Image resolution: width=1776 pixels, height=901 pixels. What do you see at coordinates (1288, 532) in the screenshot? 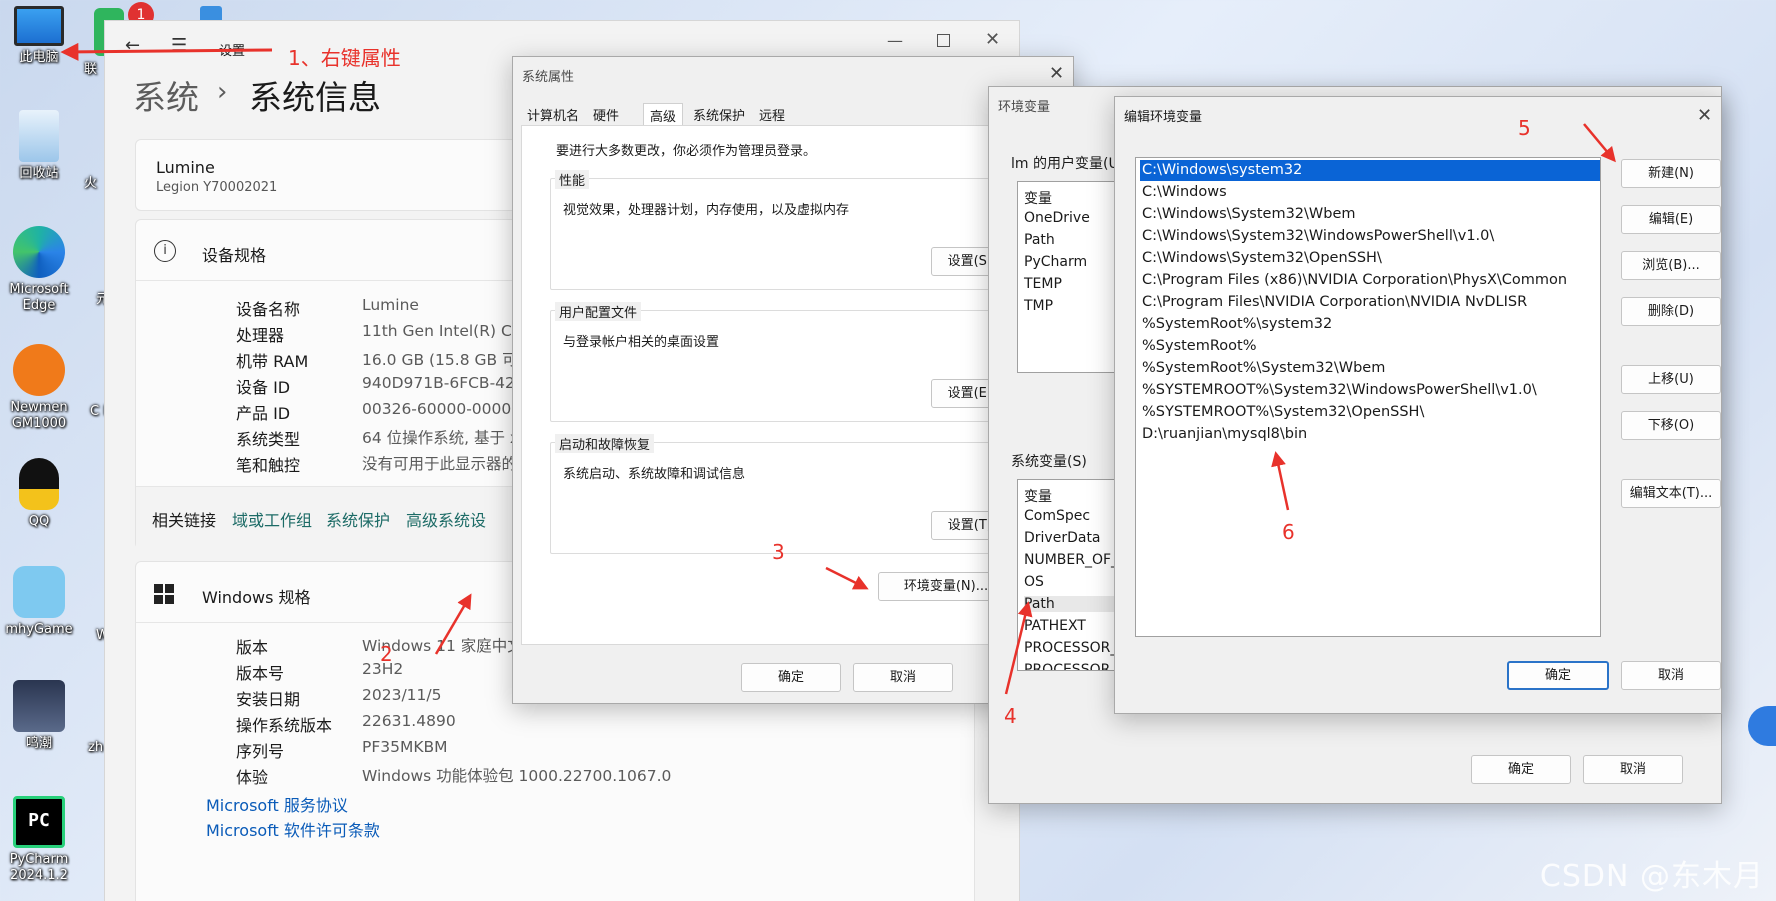
I see `annotation-step6: 6` at bounding box center [1288, 532].